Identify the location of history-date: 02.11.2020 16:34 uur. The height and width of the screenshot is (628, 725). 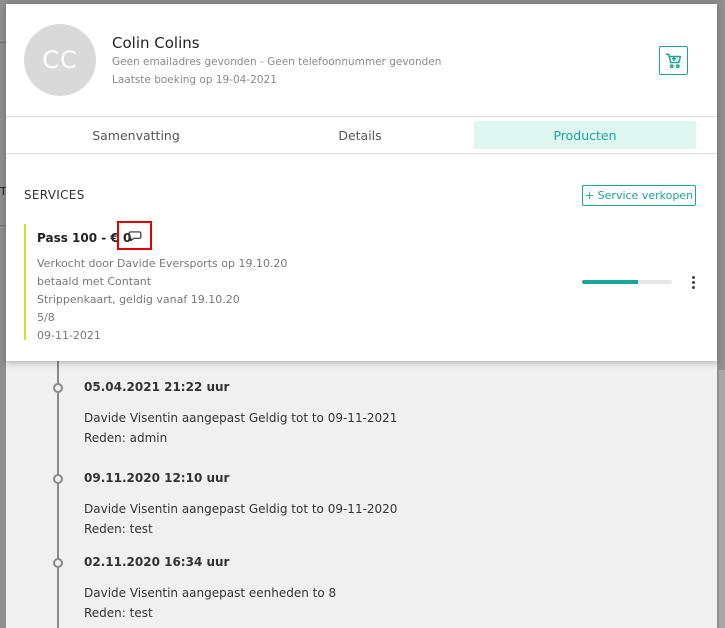
(157, 562).